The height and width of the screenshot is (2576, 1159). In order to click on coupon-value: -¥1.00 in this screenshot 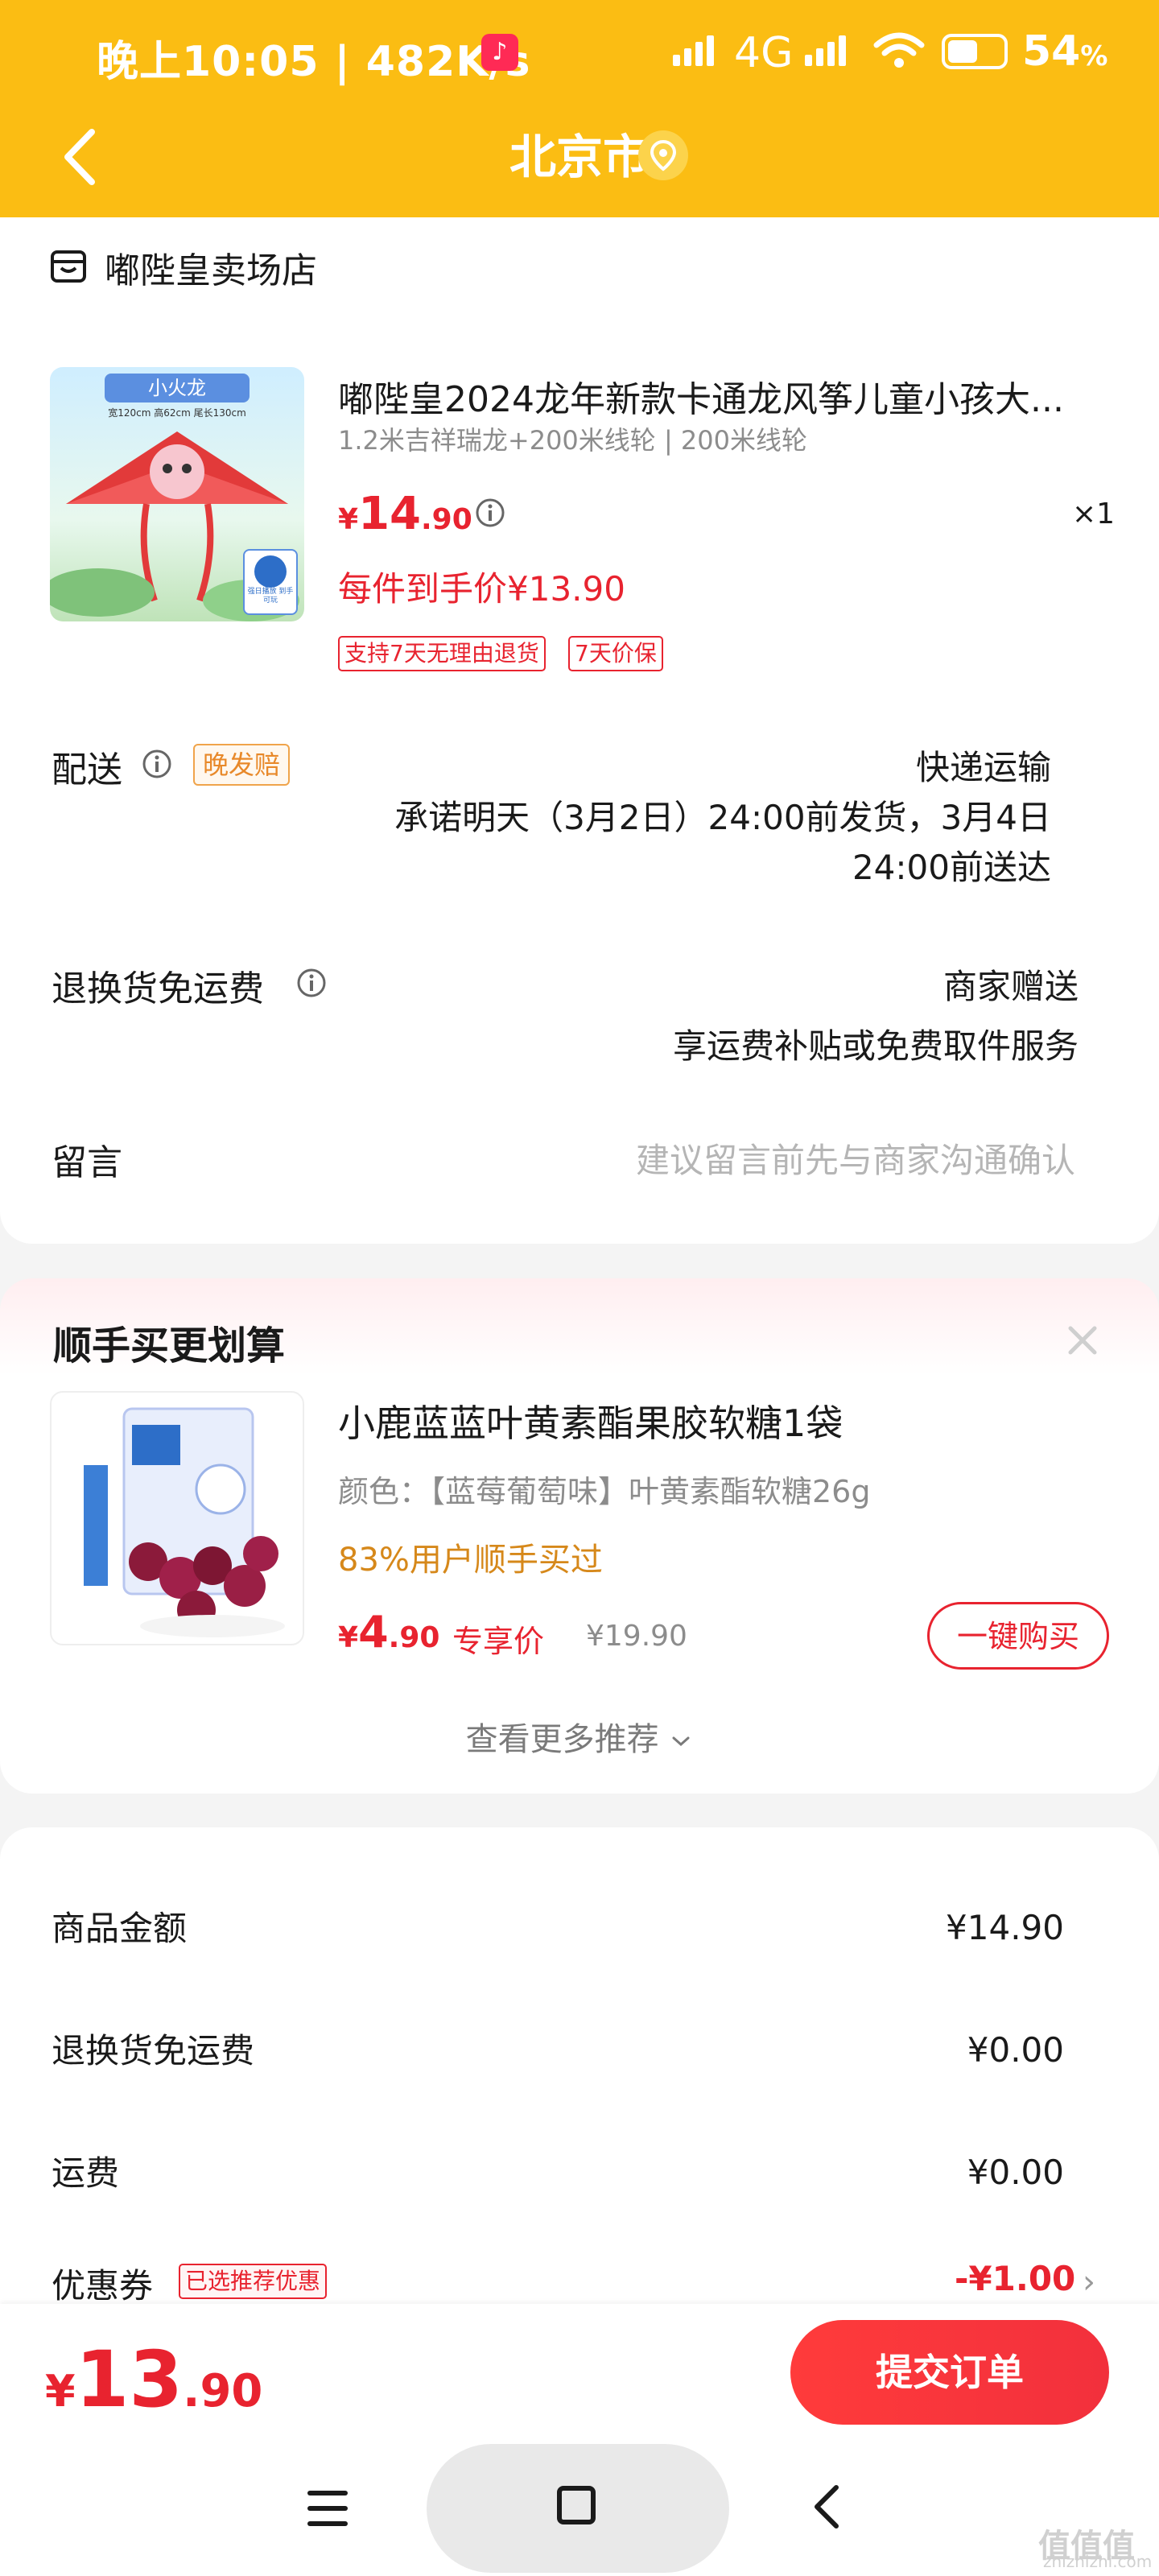, I will do `click(1015, 2278)`.